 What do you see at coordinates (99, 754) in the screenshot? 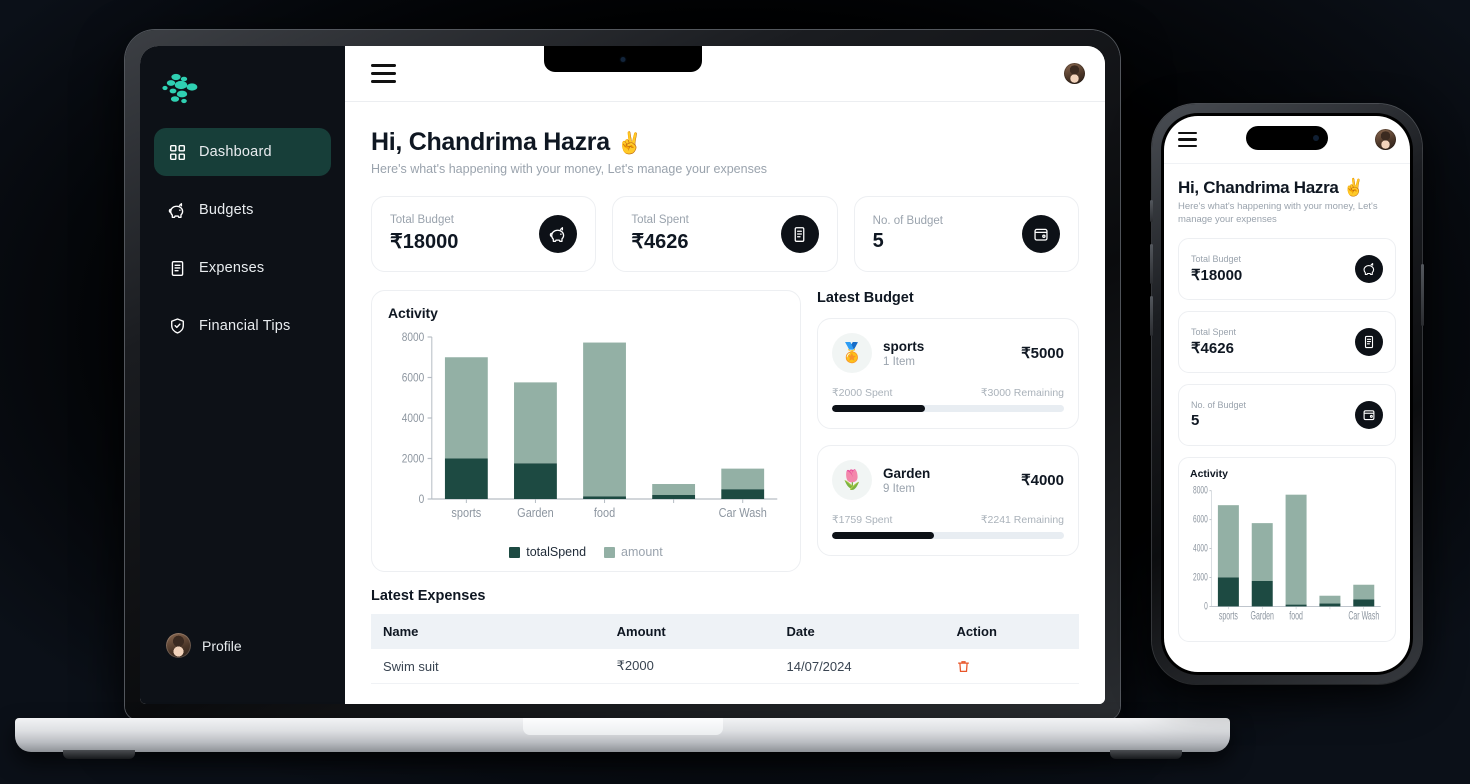
I see `laptop-foot-left` at bounding box center [99, 754].